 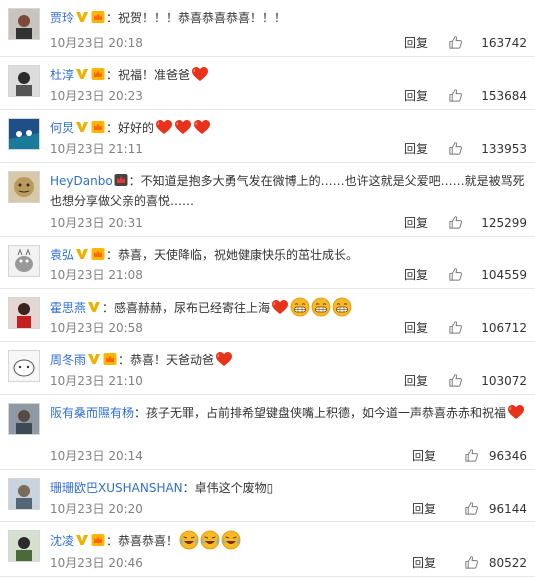 I want to click on comment-row: 何炅 ：好好的 10月23日 21:11 回复 133953, so click(x=267, y=136).